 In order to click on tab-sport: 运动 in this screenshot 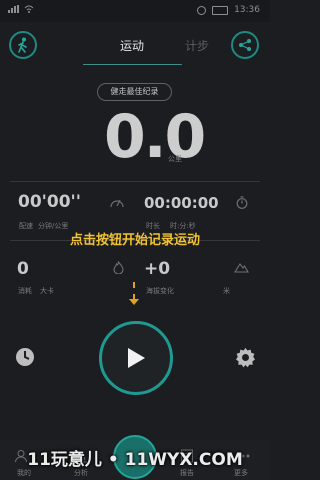, I will do `click(132, 45)`.